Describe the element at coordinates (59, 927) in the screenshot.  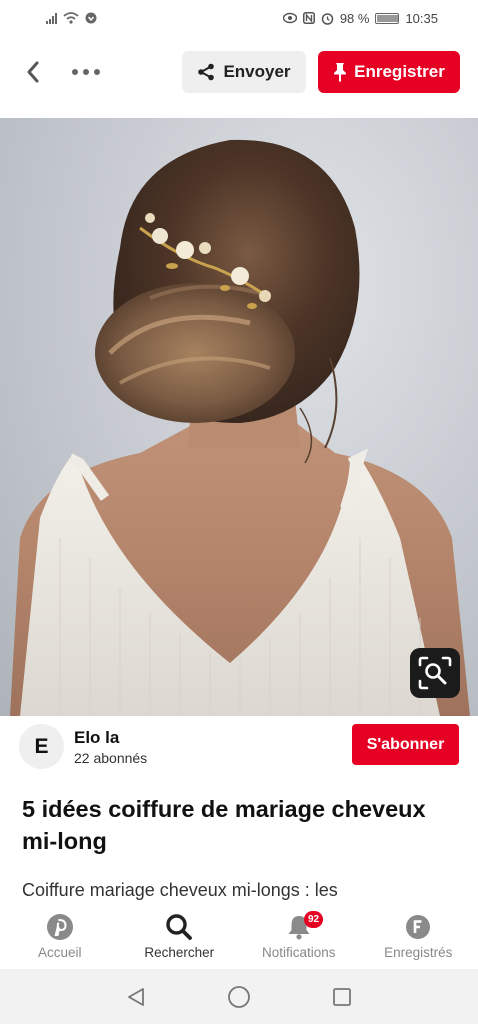
I see `pinterest-icon` at that location.